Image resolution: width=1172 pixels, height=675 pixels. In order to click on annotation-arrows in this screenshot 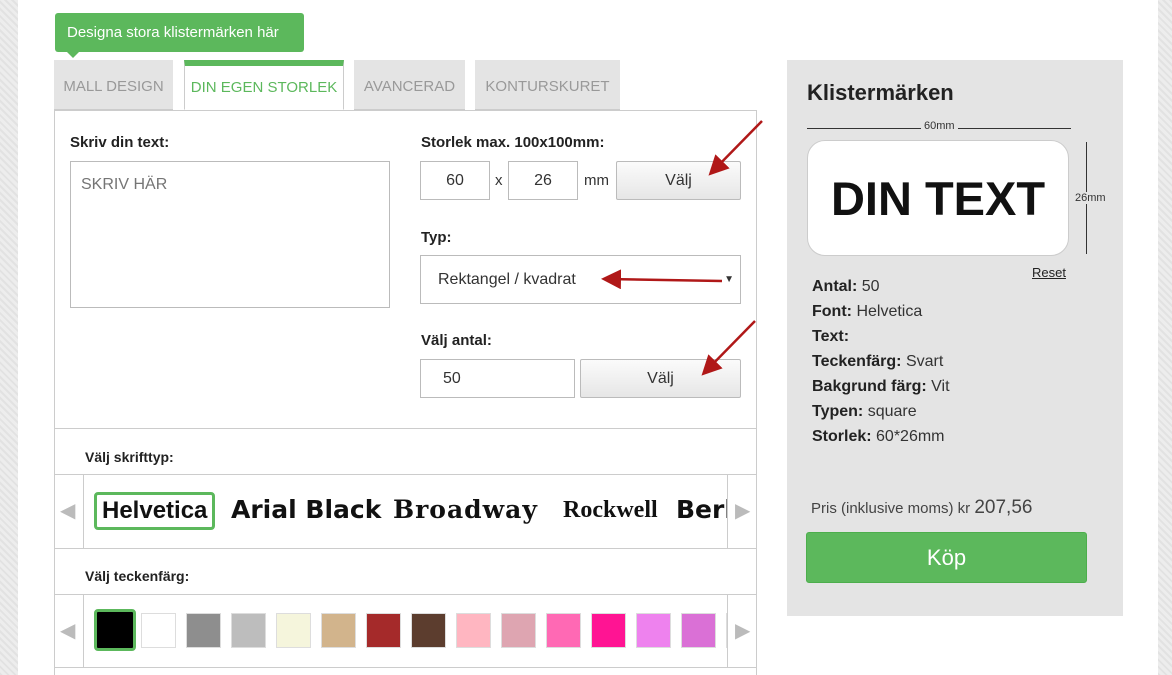, I will do `click(682, 248)`.